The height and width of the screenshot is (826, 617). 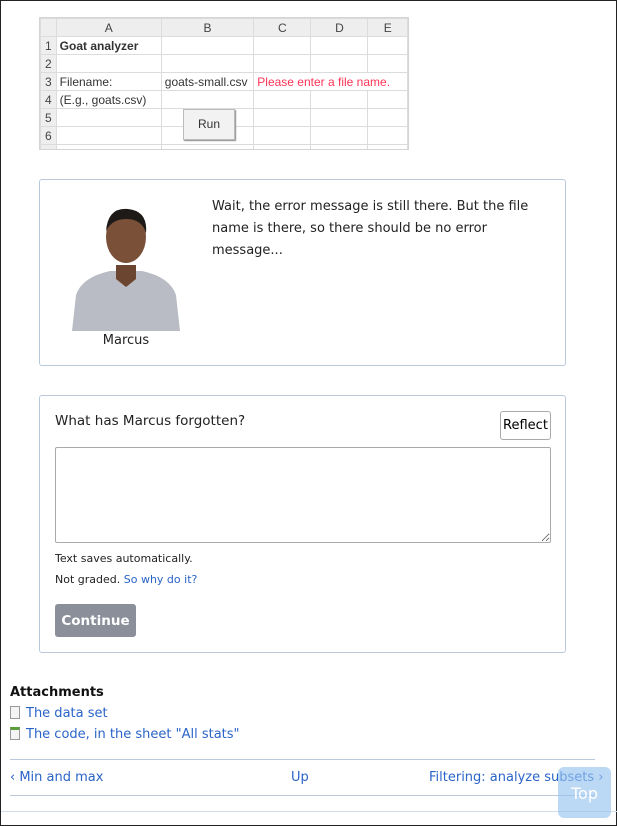 What do you see at coordinates (48, 63) in the screenshot?
I see `row-number: 2` at bounding box center [48, 63].